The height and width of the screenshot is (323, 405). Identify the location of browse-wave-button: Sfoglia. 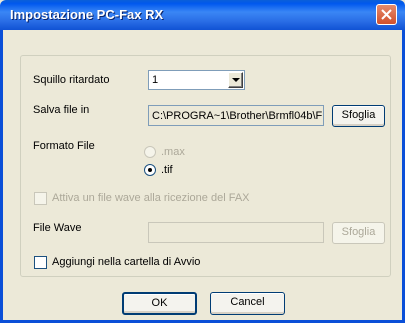
(358, 233).